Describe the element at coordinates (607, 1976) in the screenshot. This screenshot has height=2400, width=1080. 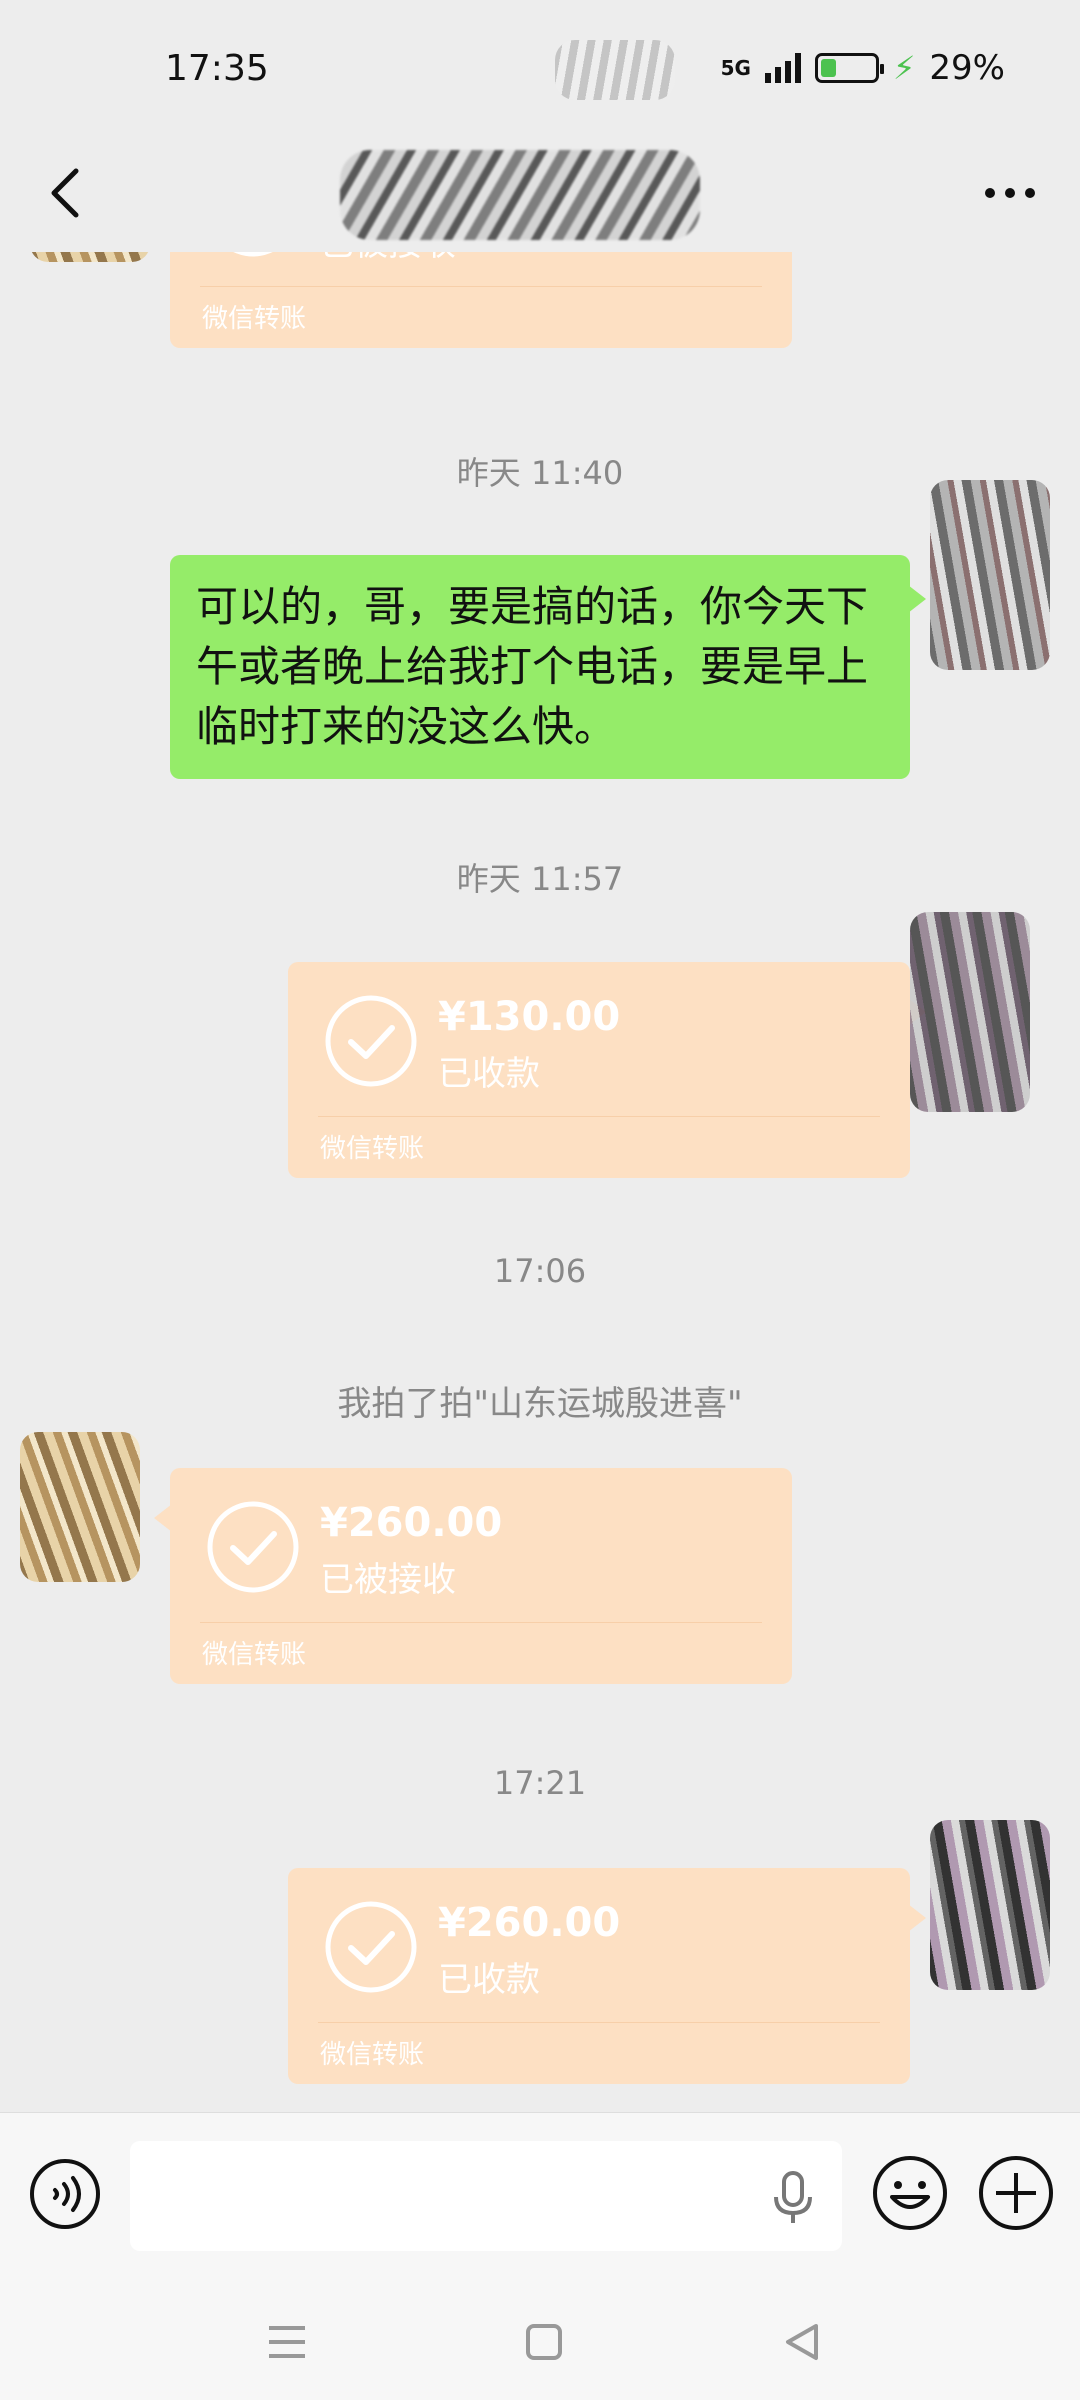
I see `transfer-card: ¥260.00 已收款 微信转账` at that location.